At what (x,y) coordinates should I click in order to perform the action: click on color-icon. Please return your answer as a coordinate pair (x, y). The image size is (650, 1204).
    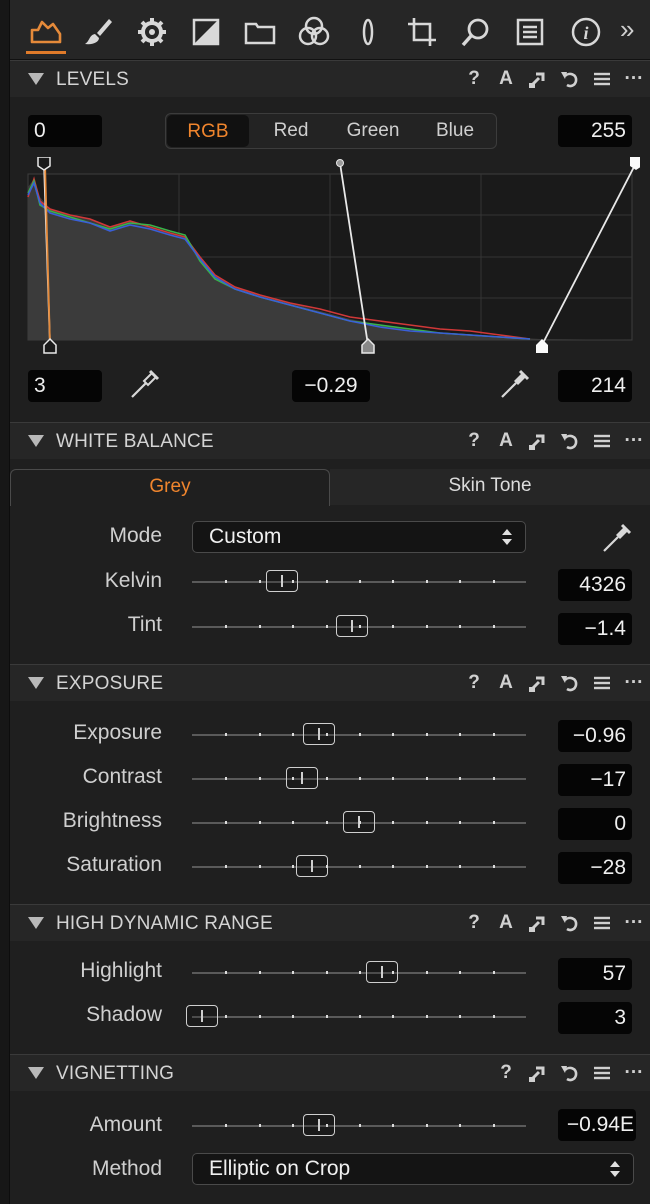
    Looking at the image, I should click on (314, 32).